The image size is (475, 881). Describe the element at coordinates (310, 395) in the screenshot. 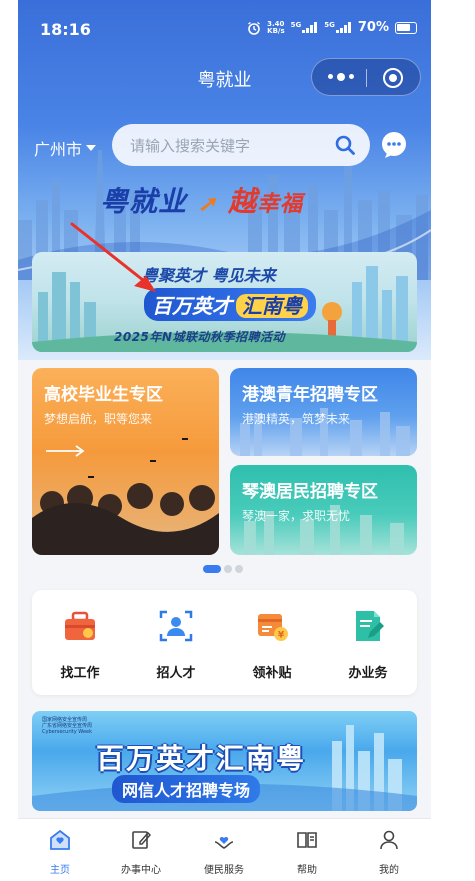

I see `hk-macao-zone-title: 港澳青年招聘专区` at that location.